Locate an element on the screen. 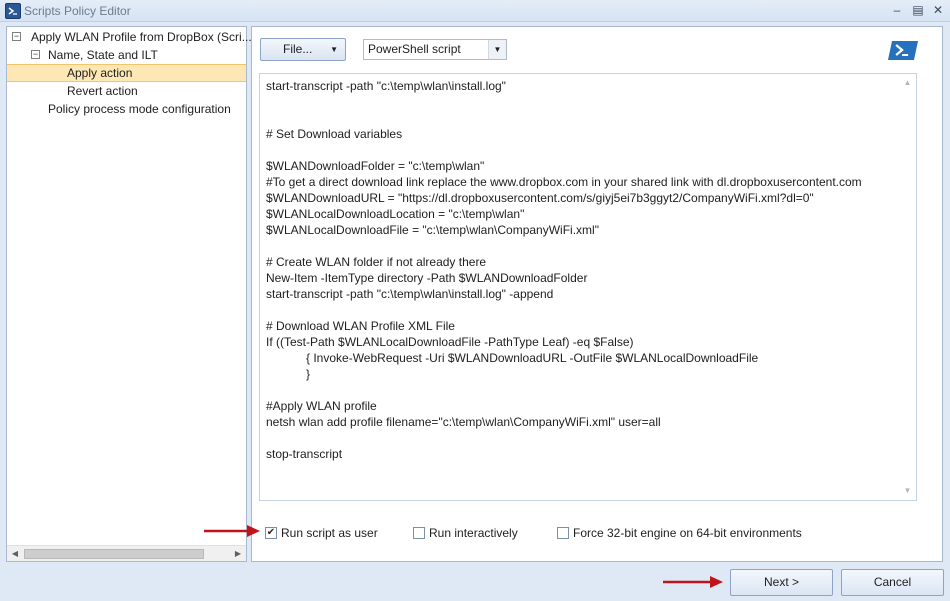  code-line: $WLANDownloadFolder = "c:\temp\wlan" is located at coordinates (375, 166).